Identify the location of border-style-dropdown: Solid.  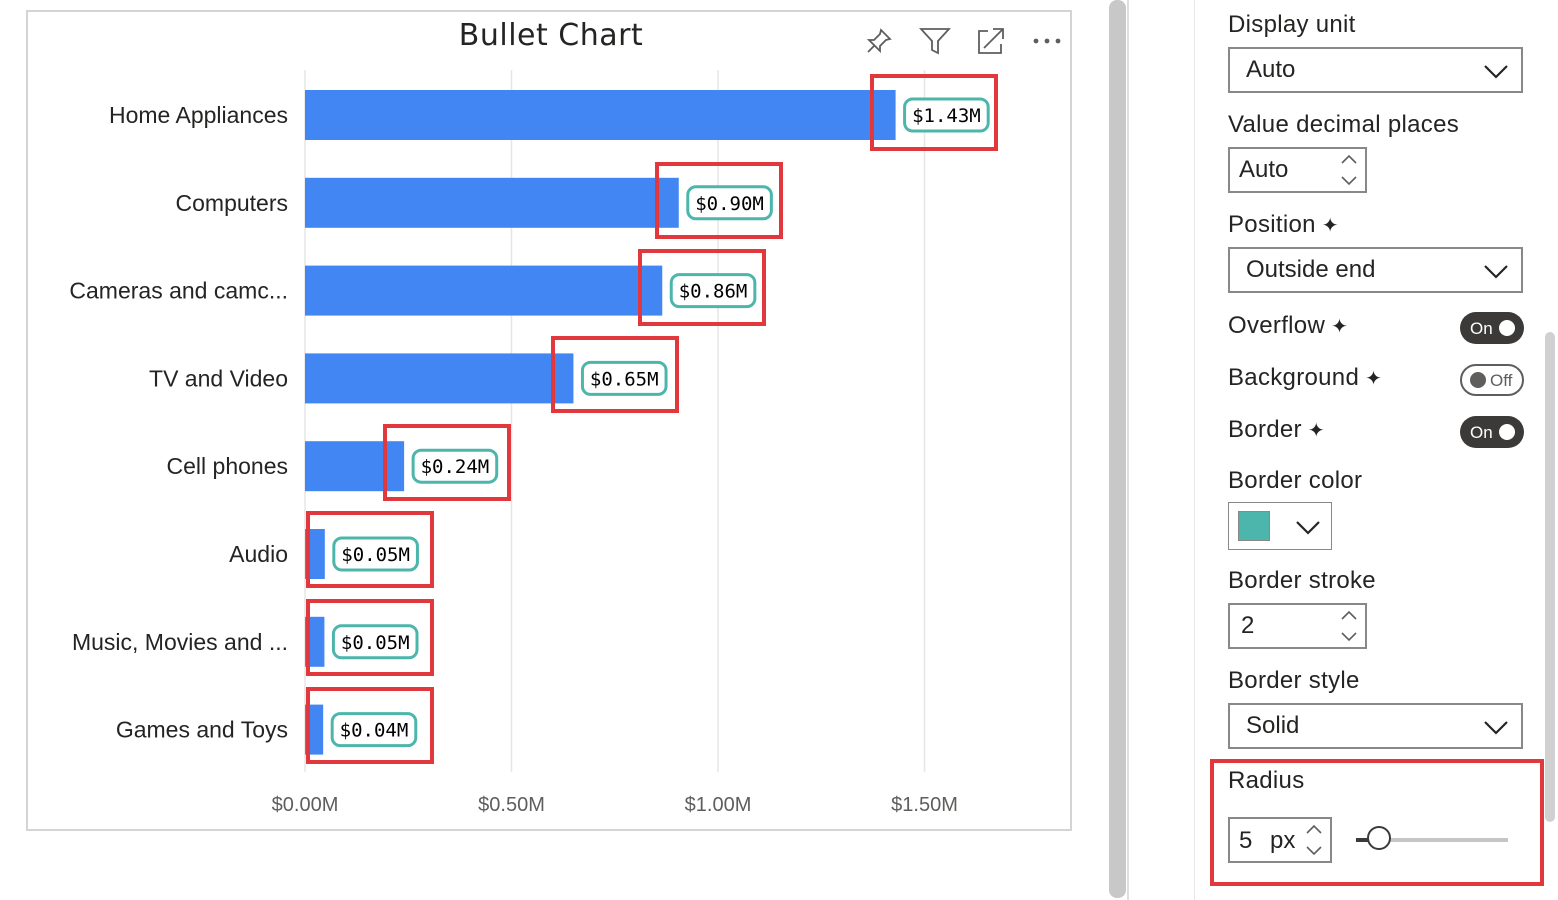
(1375, 726).